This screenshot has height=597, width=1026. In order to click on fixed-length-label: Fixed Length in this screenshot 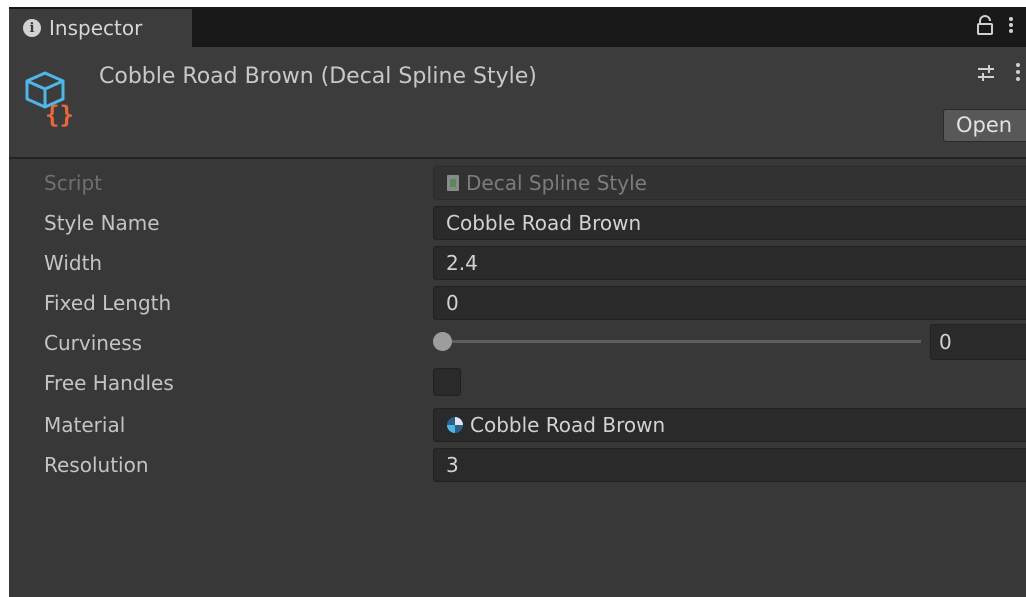, I will do `click(108, 303)`.